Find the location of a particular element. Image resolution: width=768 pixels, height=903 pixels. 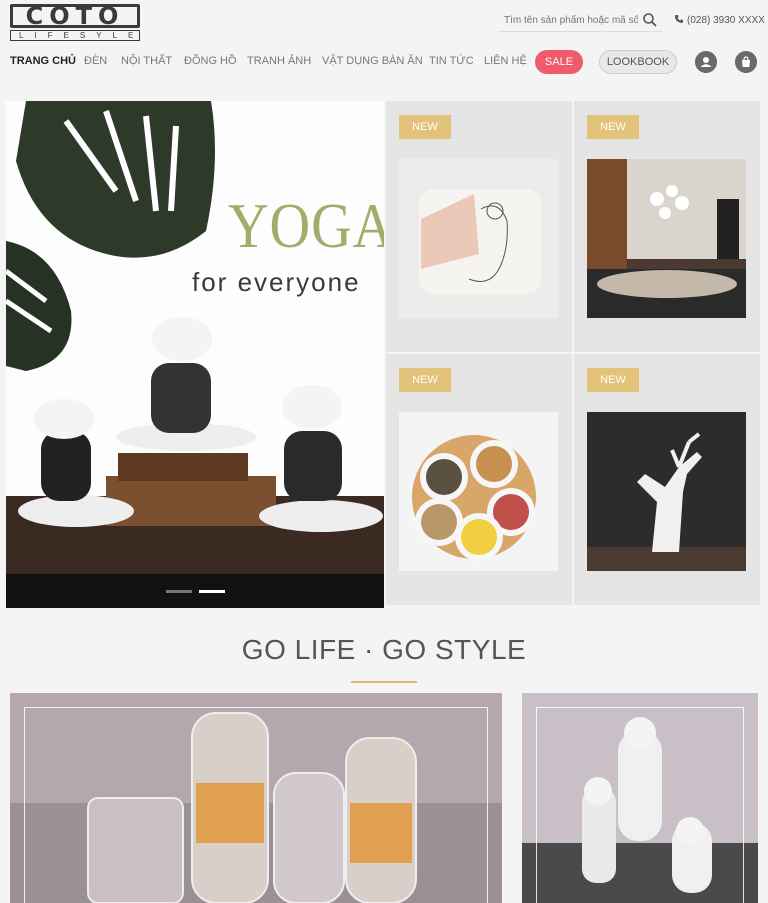

banner-glass-bottles is located at coordinates (256, 798).